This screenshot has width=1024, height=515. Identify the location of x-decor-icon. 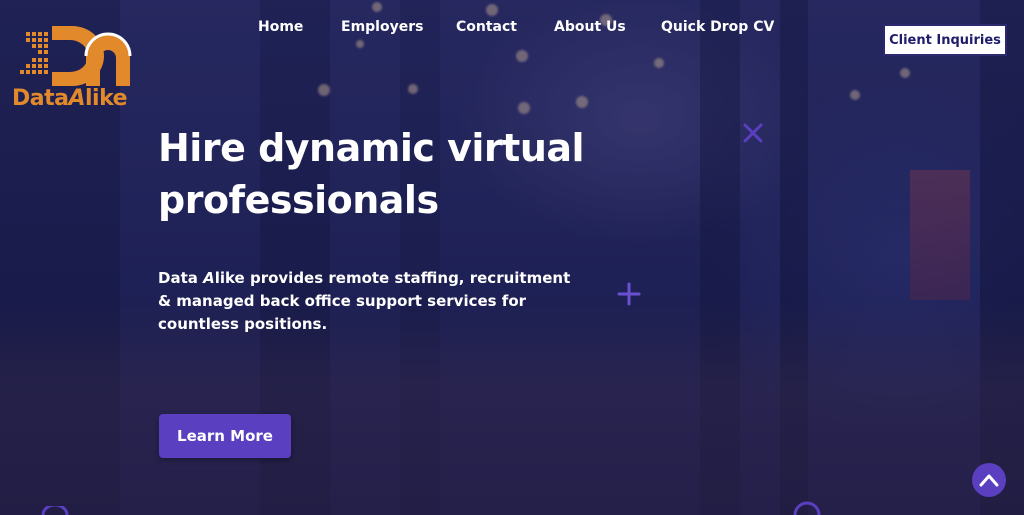
(753, 133).